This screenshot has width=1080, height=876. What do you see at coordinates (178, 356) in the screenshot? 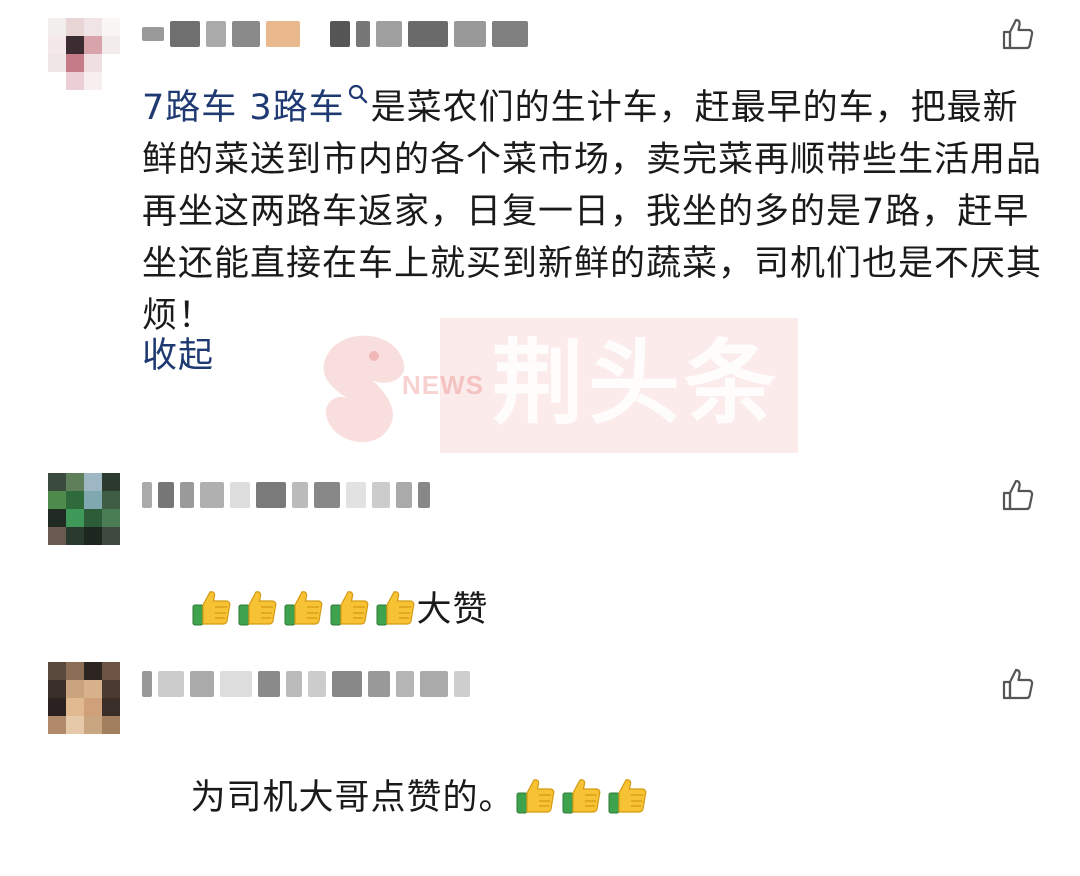
I see `collapse-link: 收起` at bounding box center [178, 356].